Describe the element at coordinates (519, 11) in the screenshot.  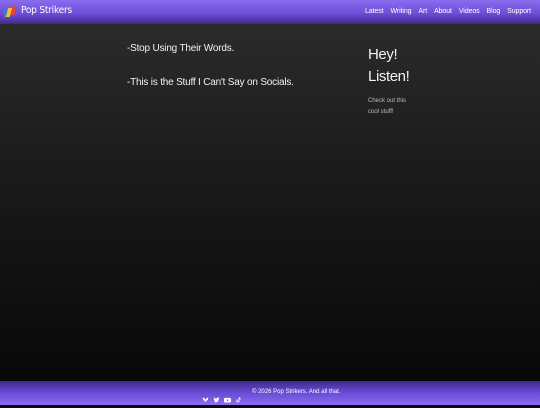
I see `nav-support: Support` at that location.